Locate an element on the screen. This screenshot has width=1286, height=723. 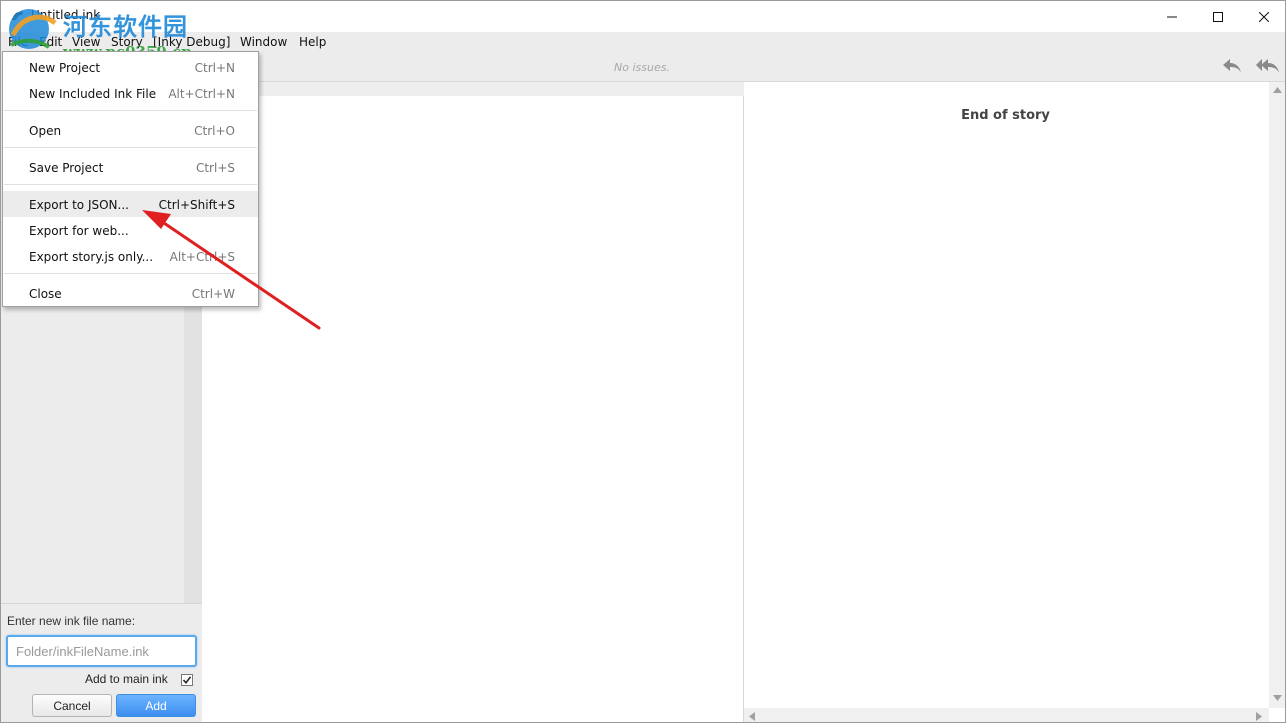
cancel-button: Cancel is located at coordinates (72, 705).